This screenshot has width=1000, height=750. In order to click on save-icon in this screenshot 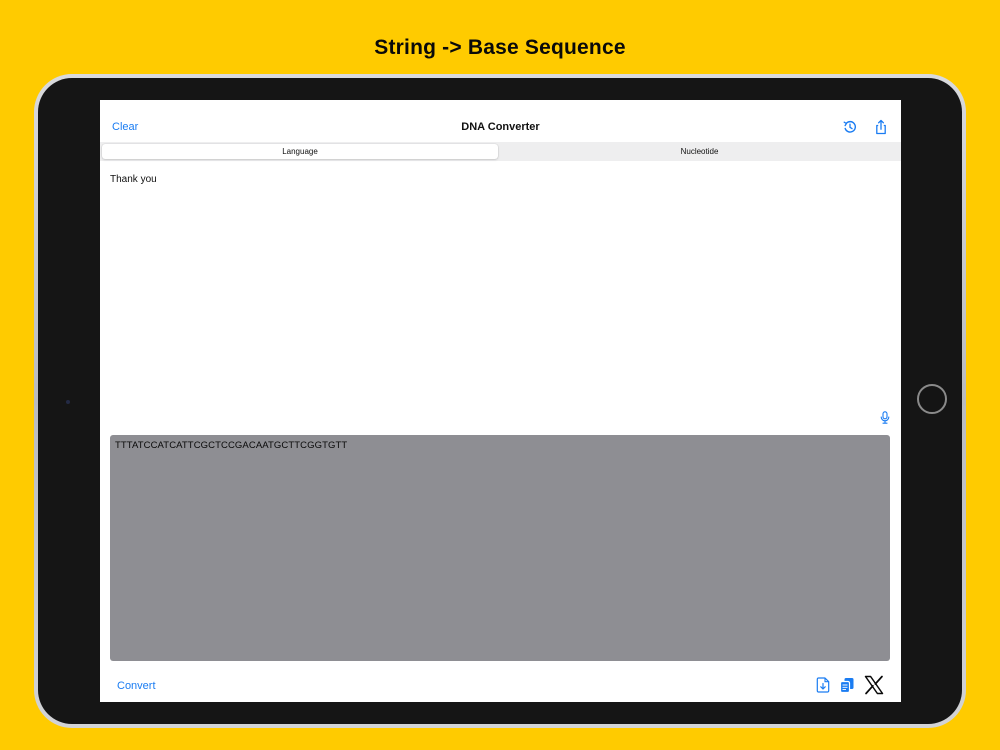, I will do `click(823, 685)`.